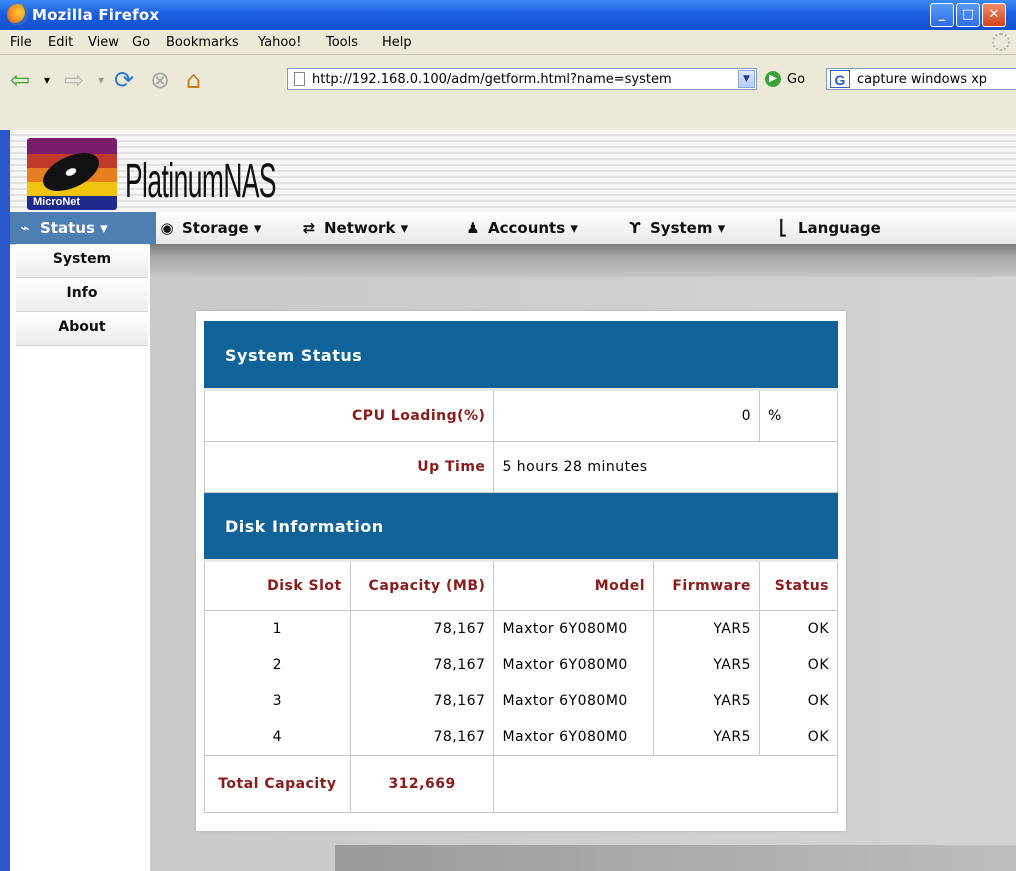 Image resolution: width=1016 pixels, height=871 pixels. Describe the element at coordinates (513, 171) in the screenshot. I see `header-band: MicroNet PlatinumNAS` at that location.